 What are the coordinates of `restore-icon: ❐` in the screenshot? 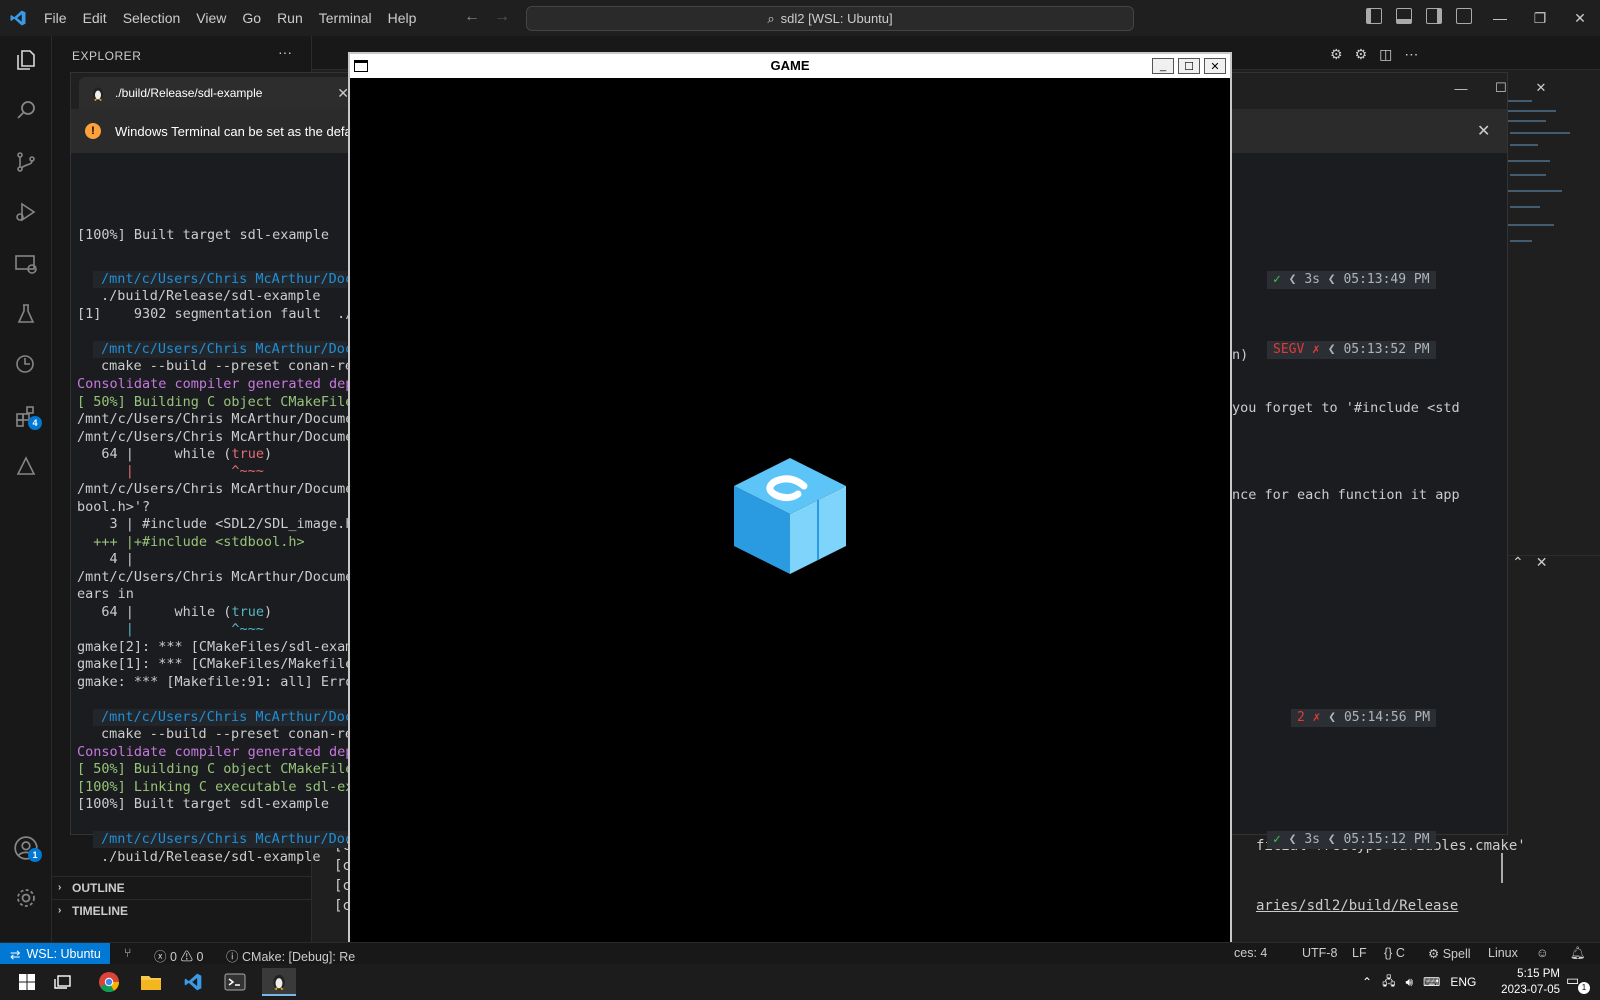 It's located at (1540, 18).